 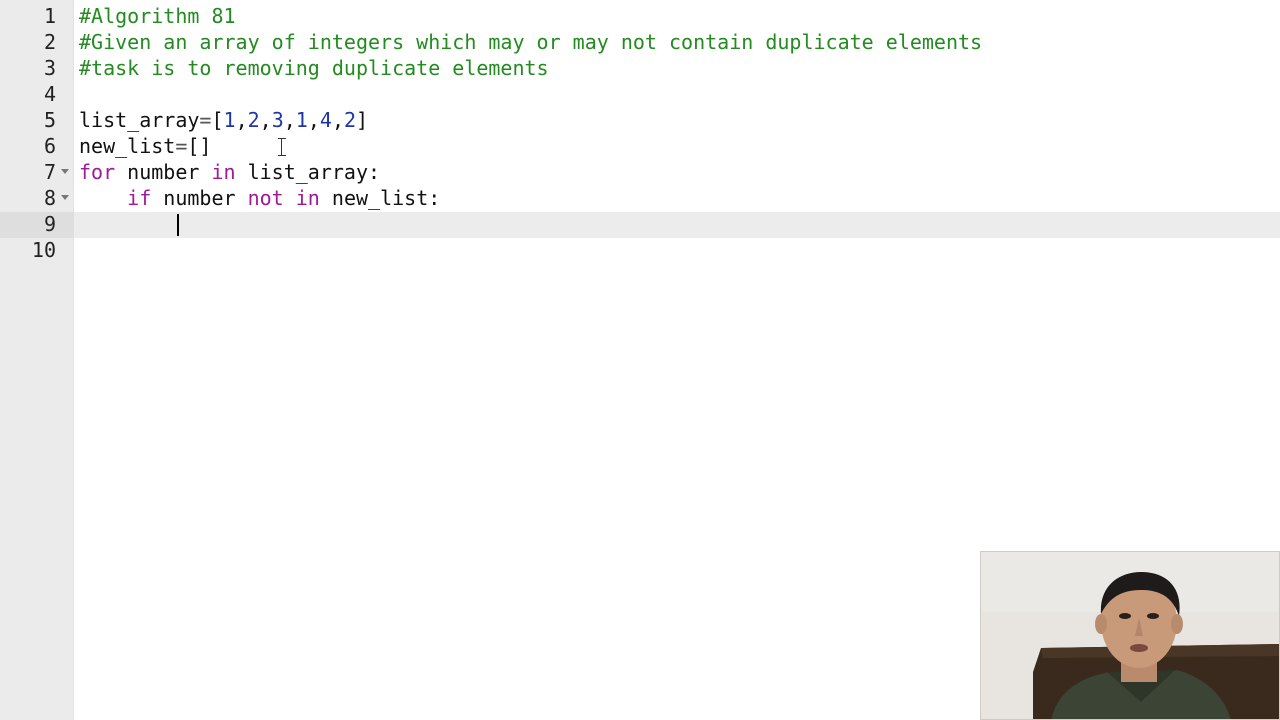 What do you see at coordinates (97, 172) in the screenshot?
I see `code-token: for` at bounding box center [97, 172].